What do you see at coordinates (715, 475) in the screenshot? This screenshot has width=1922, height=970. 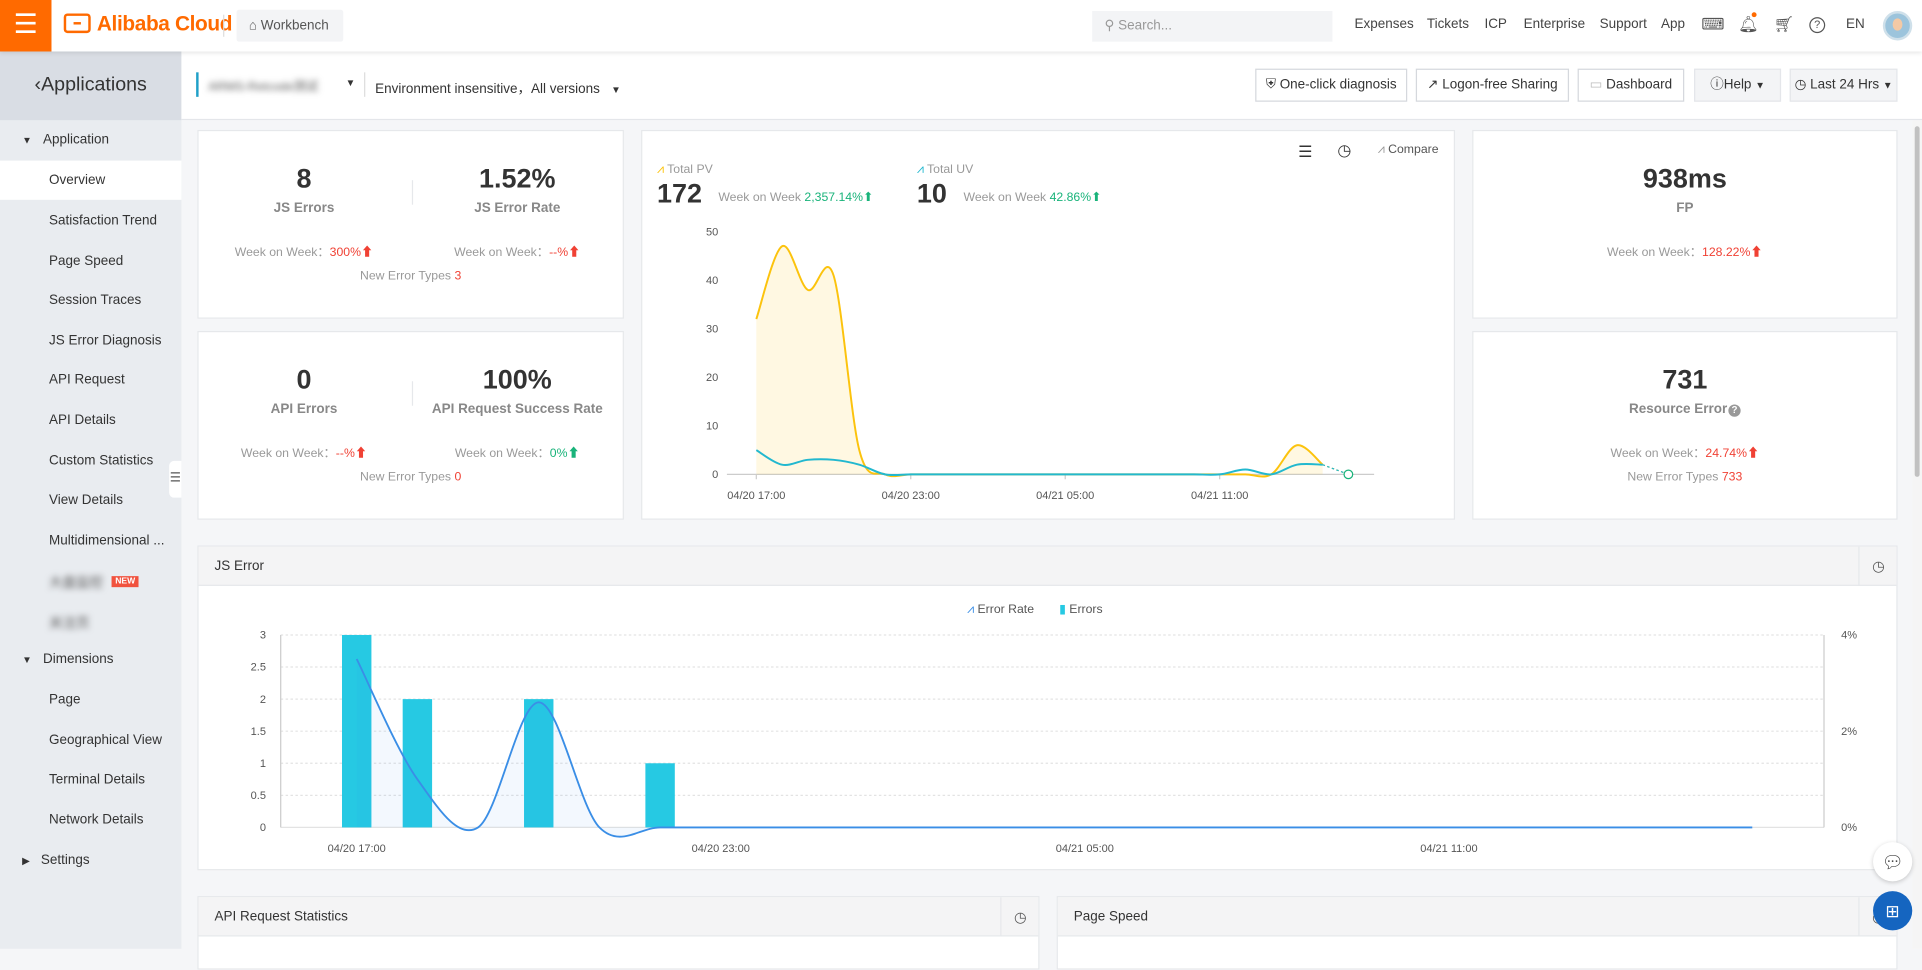 I see `y-tick-label: 0` at bounding box center [715, 475].